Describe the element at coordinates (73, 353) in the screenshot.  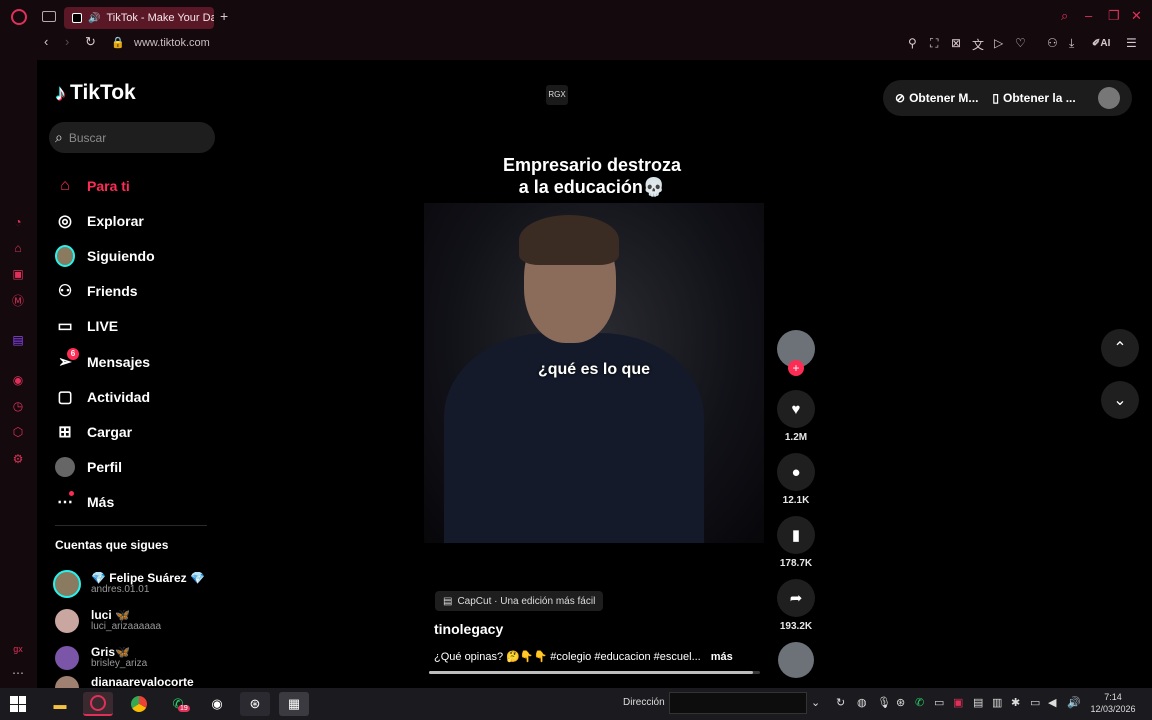
I see `messages-badge: 6` at that location.